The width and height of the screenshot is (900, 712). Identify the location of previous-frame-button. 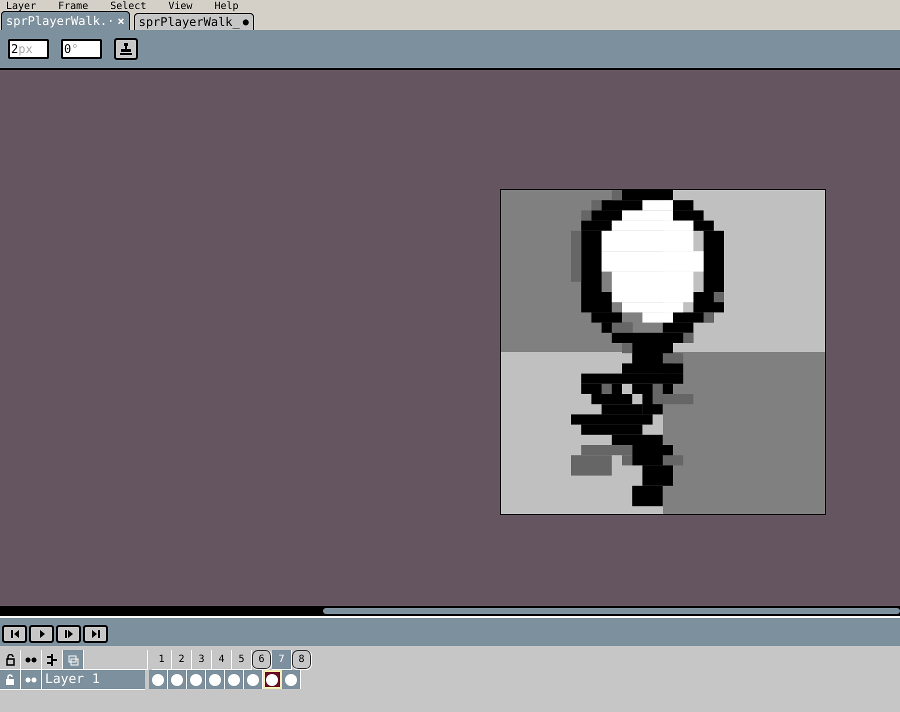
(14, 634).